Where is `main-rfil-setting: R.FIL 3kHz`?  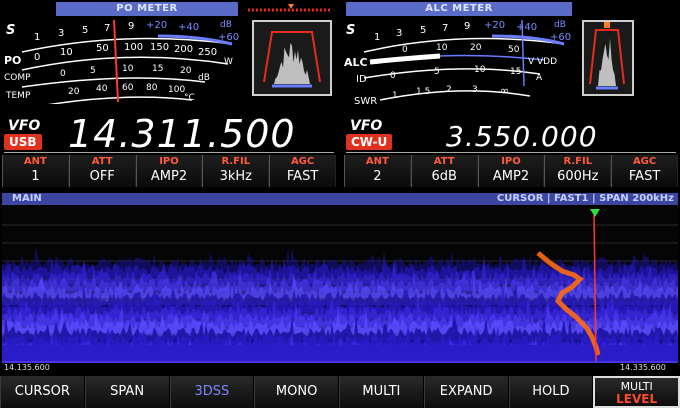
main-rfil-setting: R.FIL 3kHz is located at coordinates (236, 171).